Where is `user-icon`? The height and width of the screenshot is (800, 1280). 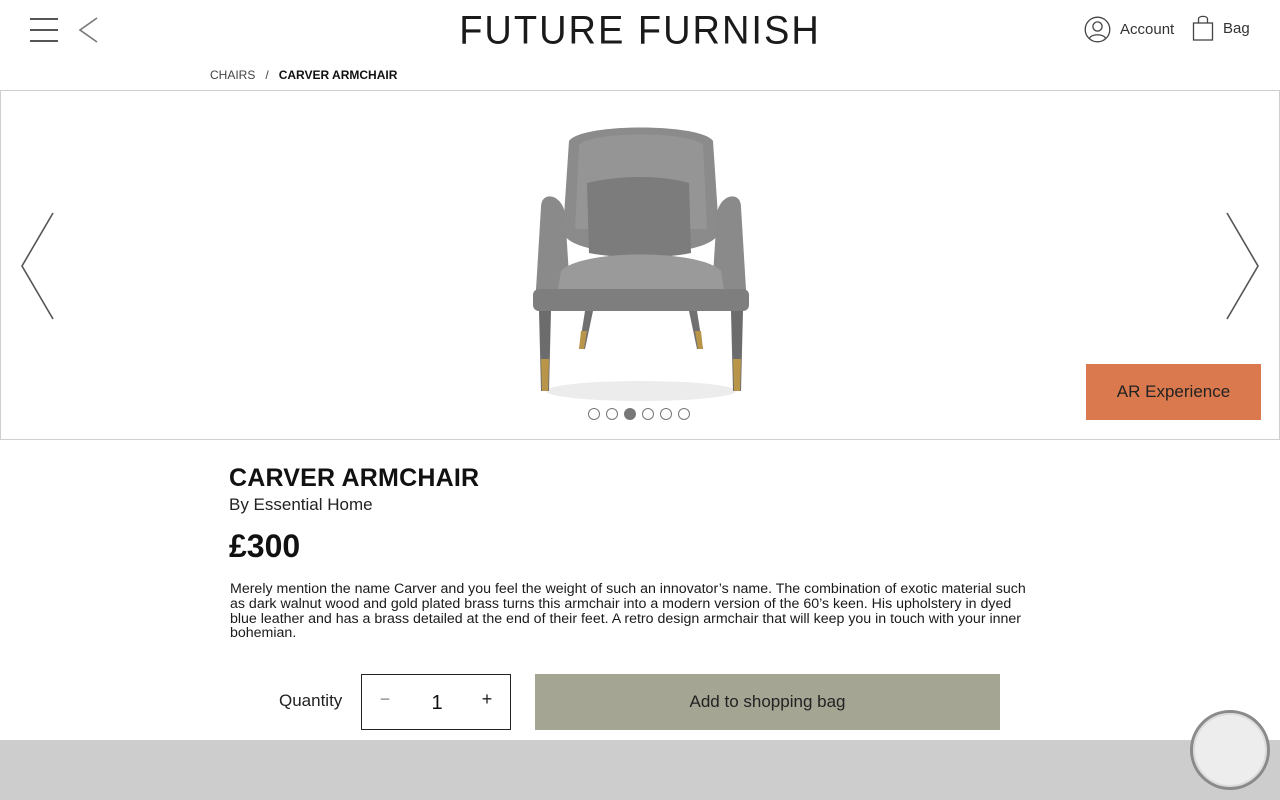 user-icon is located at coordinates (1097, 29).